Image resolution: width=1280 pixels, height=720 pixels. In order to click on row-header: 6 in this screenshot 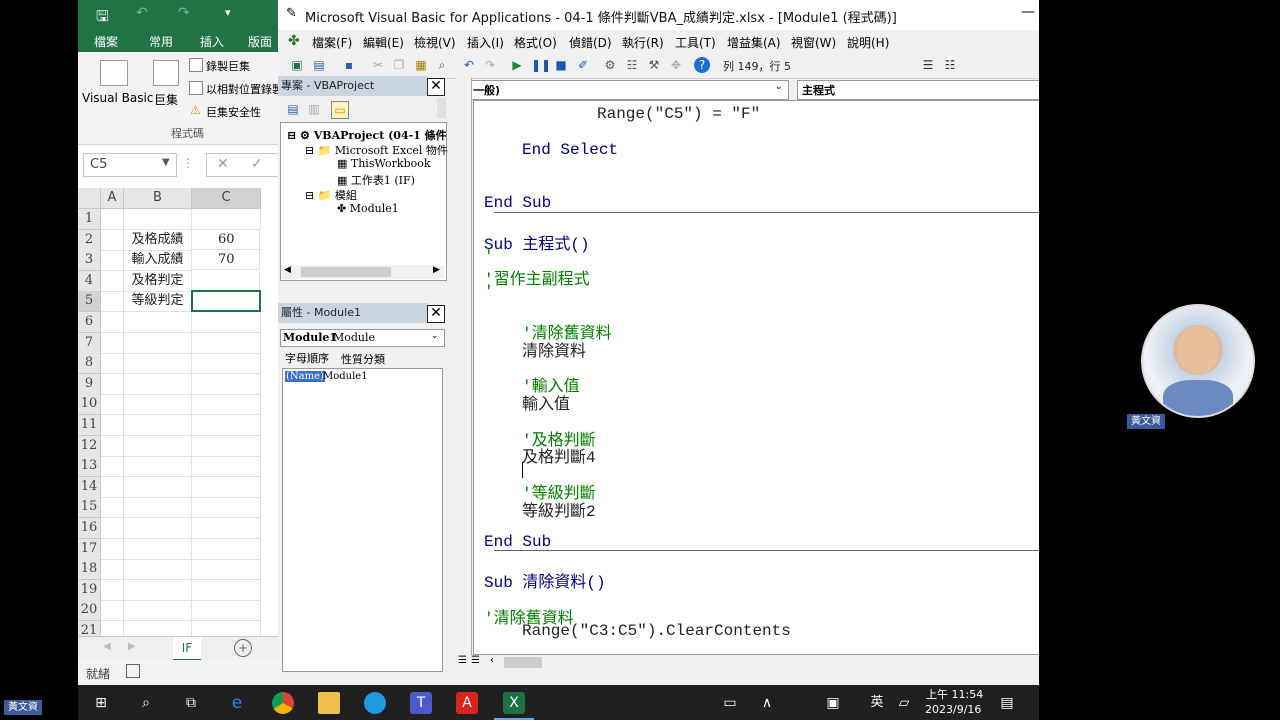, I will do `click(89, 322)`.